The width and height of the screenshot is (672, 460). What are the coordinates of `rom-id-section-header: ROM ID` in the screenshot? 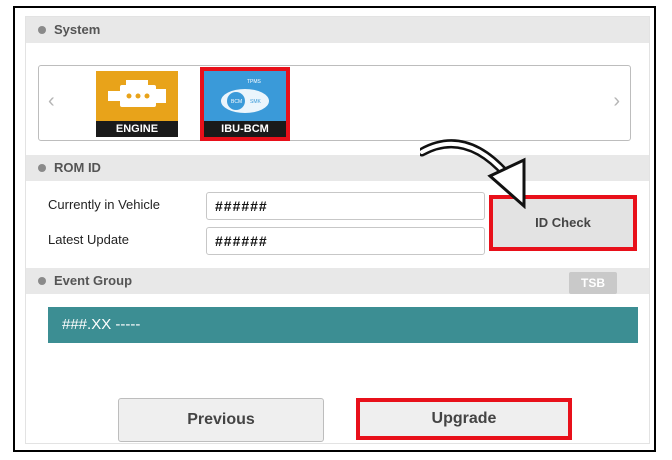 It's located at (337, 168).